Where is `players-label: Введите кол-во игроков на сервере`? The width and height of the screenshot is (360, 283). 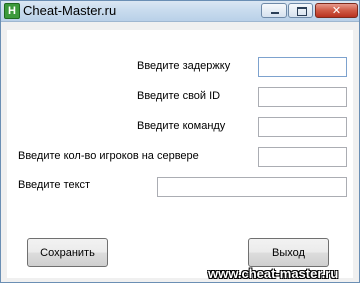
players-label: Введите кол-во игроков на сервере is located at coordinates (108, 156).